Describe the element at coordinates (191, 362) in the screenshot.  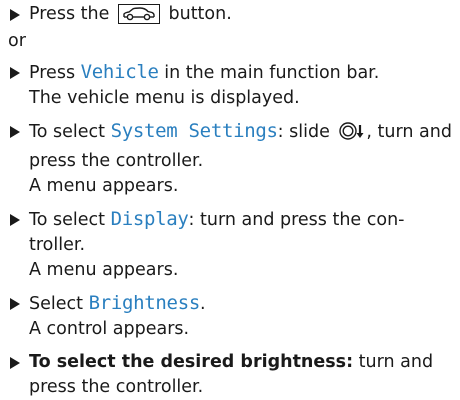
I see `step-bold-text: To select the desired brightness:` at that location.